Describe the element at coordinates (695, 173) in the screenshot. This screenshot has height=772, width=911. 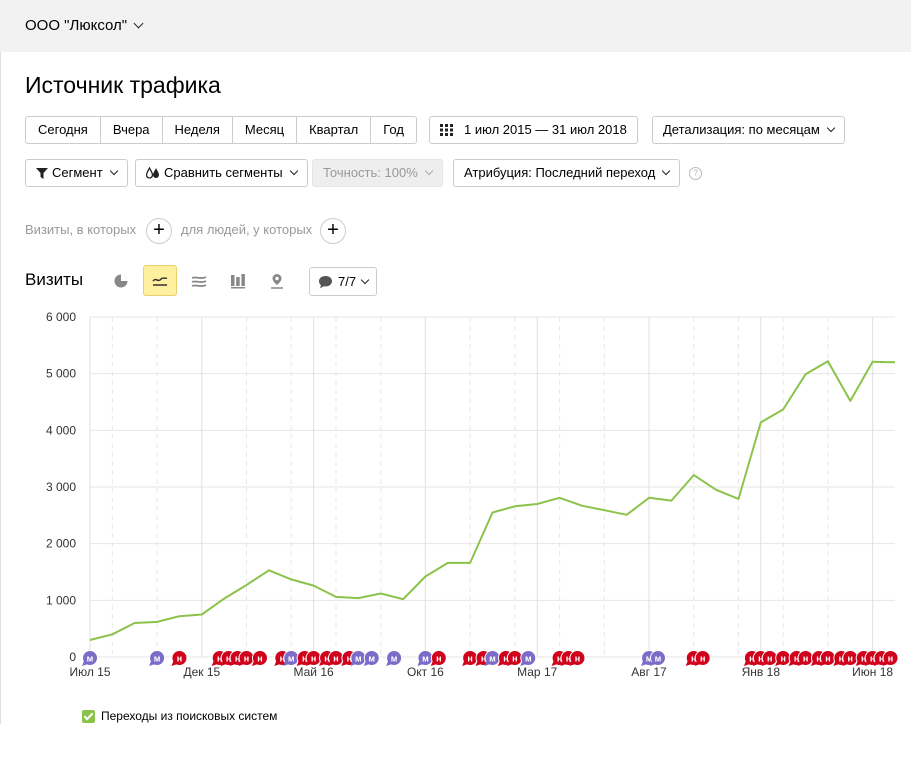
I see `help-icon: ?` at that location.